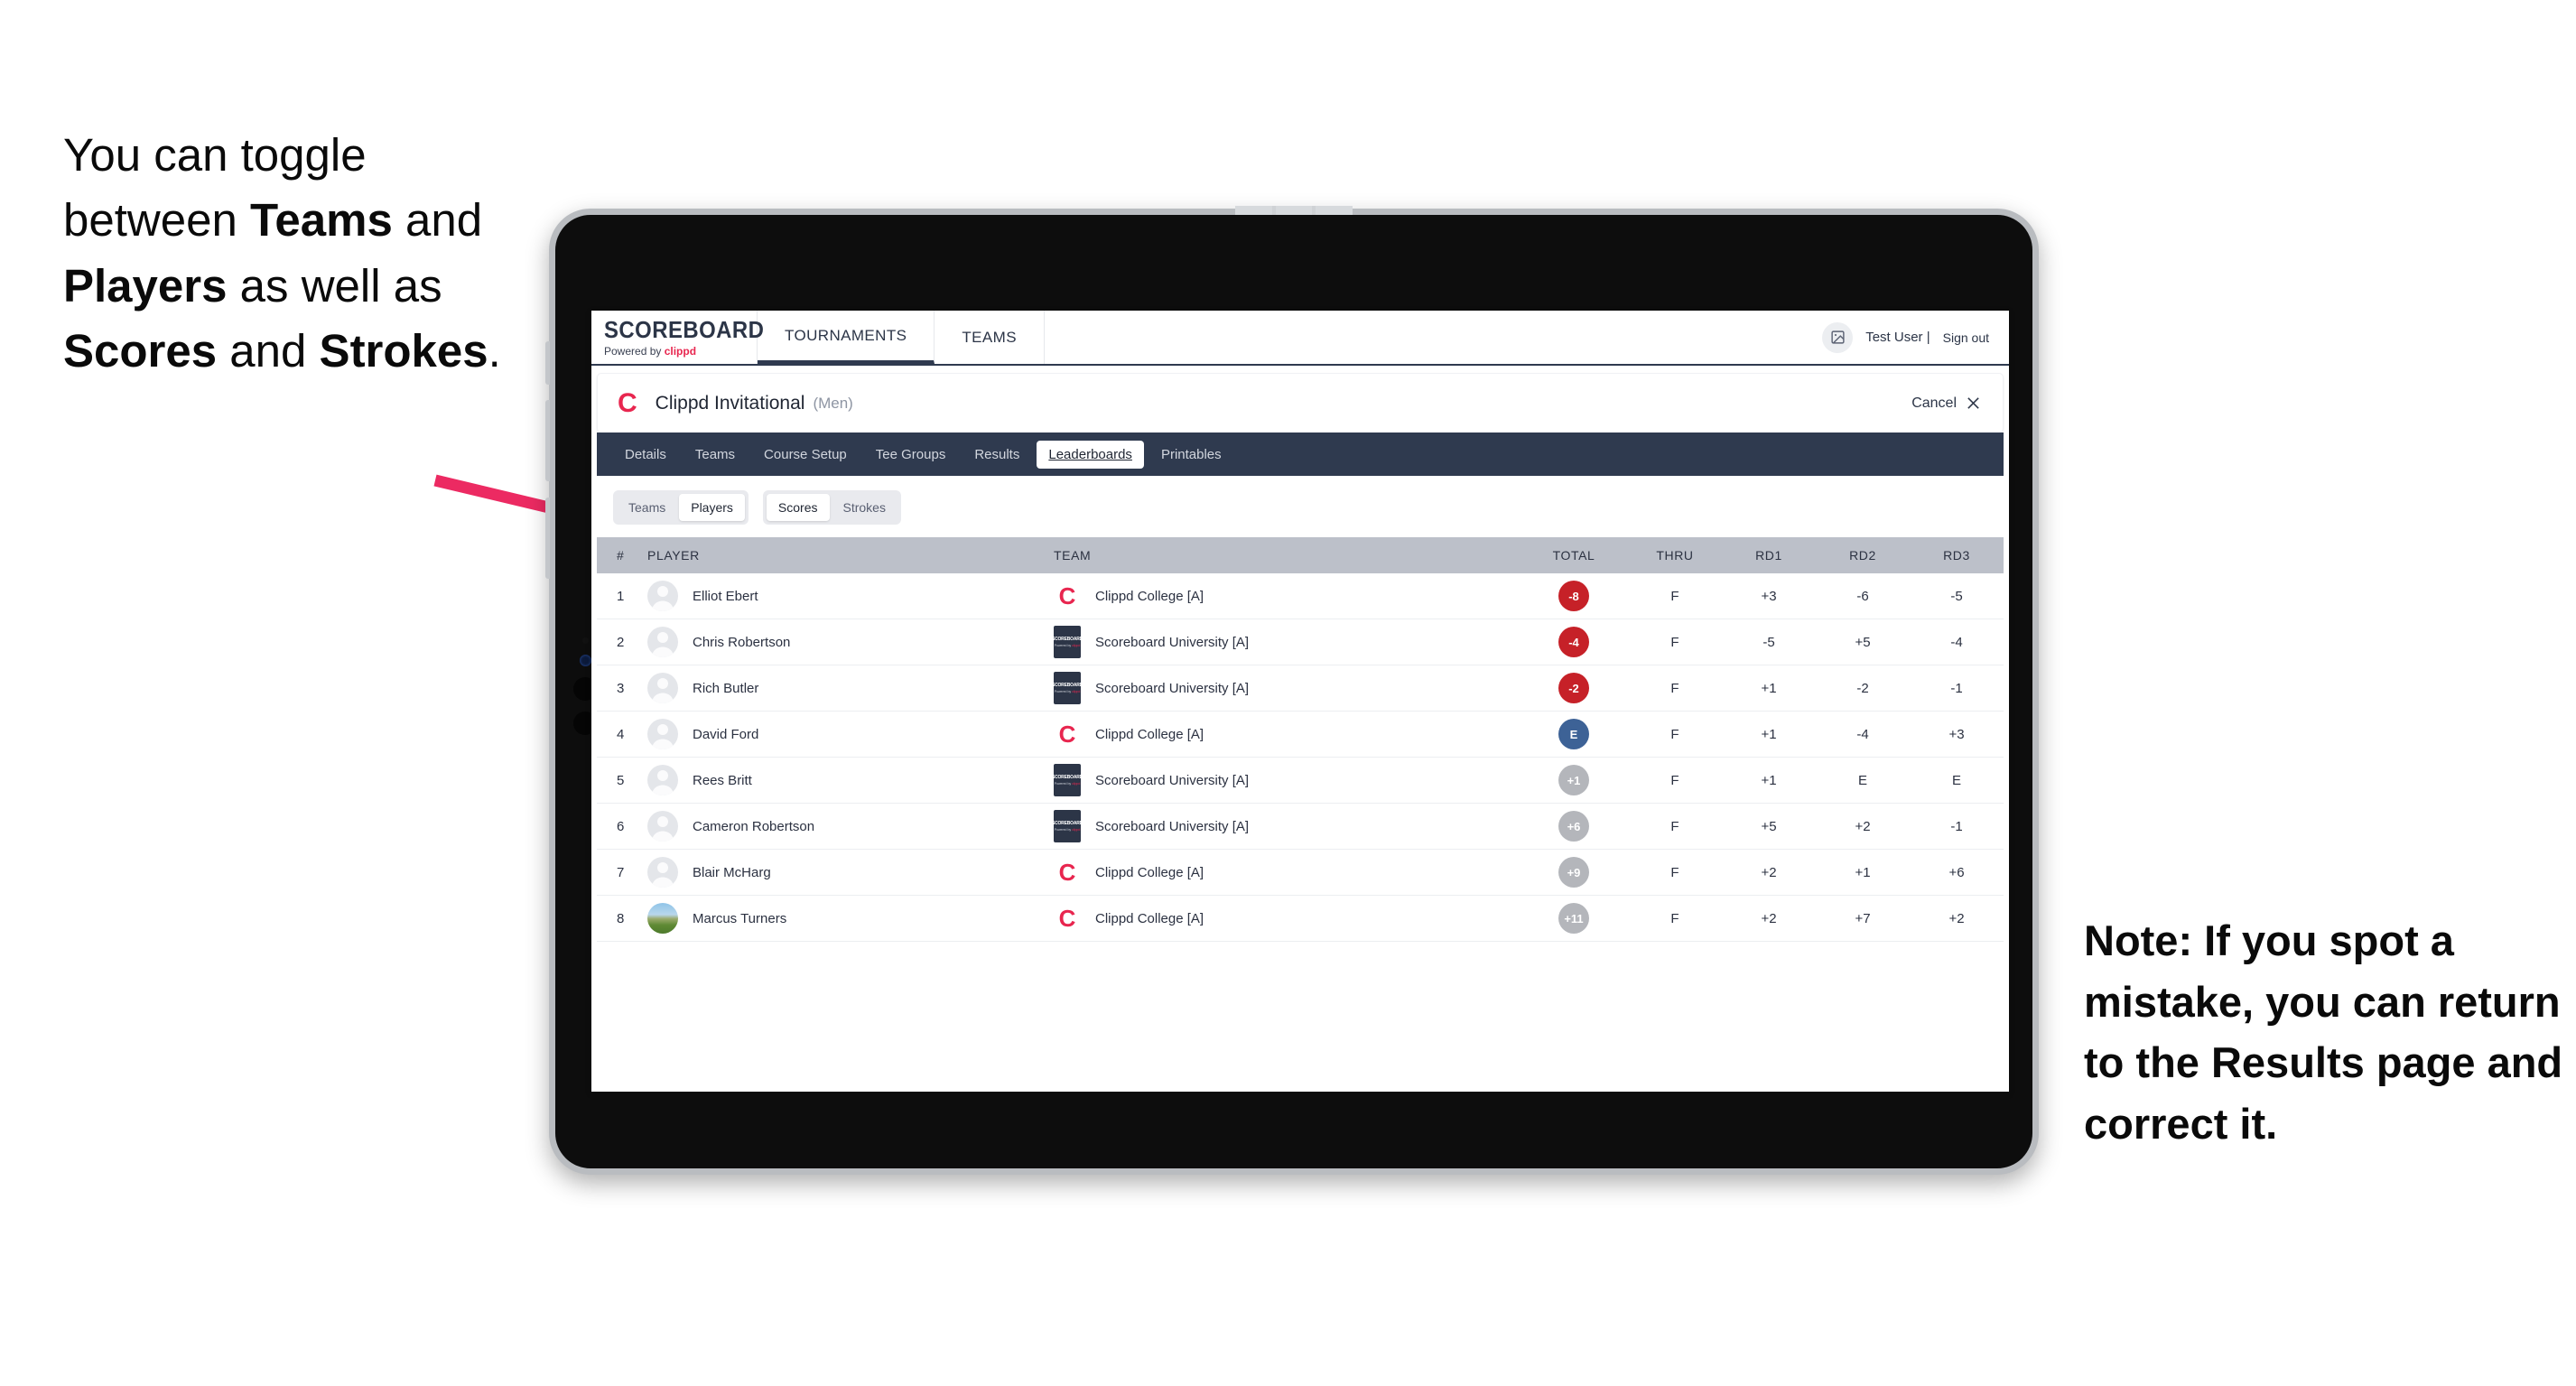 The image size is (2576, 1386). I want to click on player-name: Rich Butler, so click(726, 688).